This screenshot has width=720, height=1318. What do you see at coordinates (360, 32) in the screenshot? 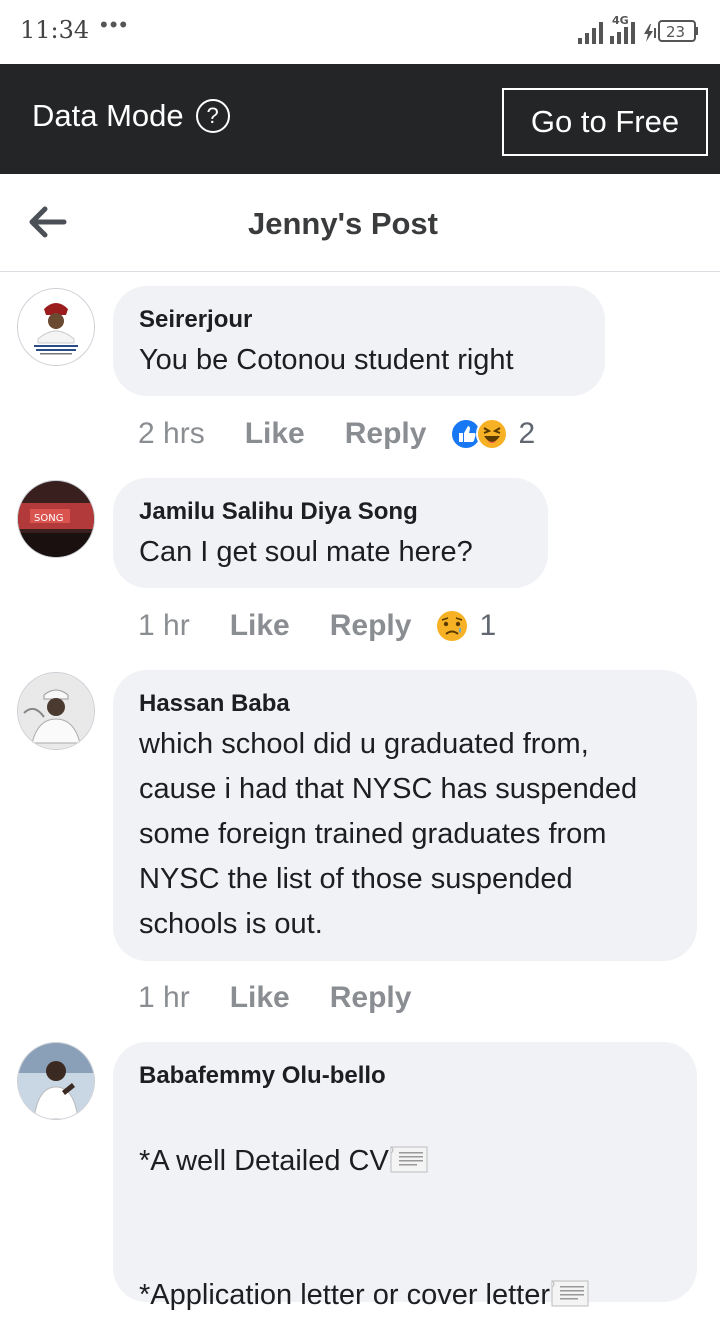
I see `status-bar: 11:34 ••• 4G 23` at bounding box center [360, 32].